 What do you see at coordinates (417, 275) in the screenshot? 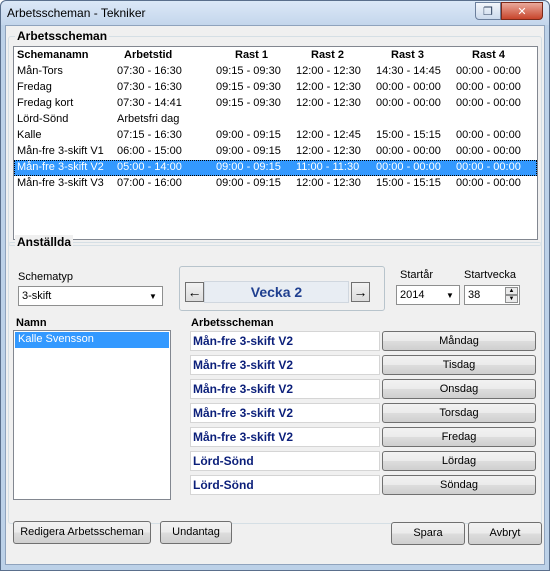
I see `startyear-label: Startår` at bounding box center [417, 275].